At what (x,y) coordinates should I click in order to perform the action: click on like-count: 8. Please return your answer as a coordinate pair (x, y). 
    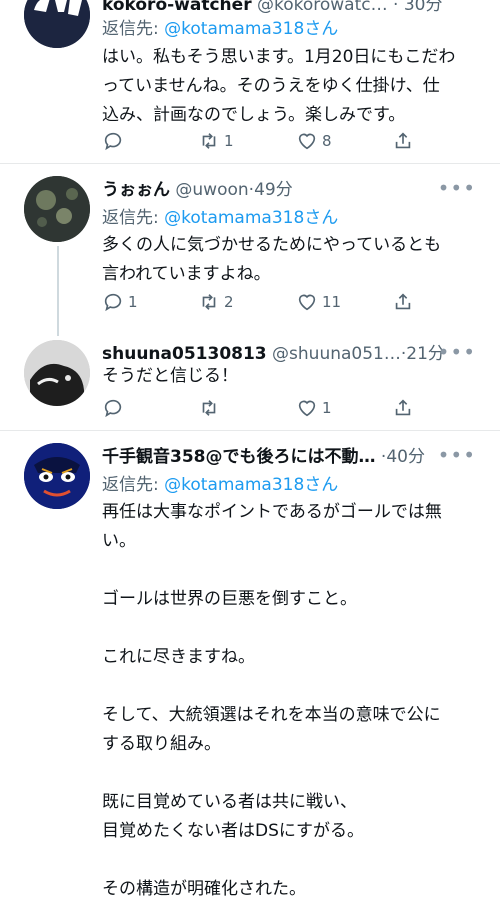
    Looking at the image, I should click on (327, 141).